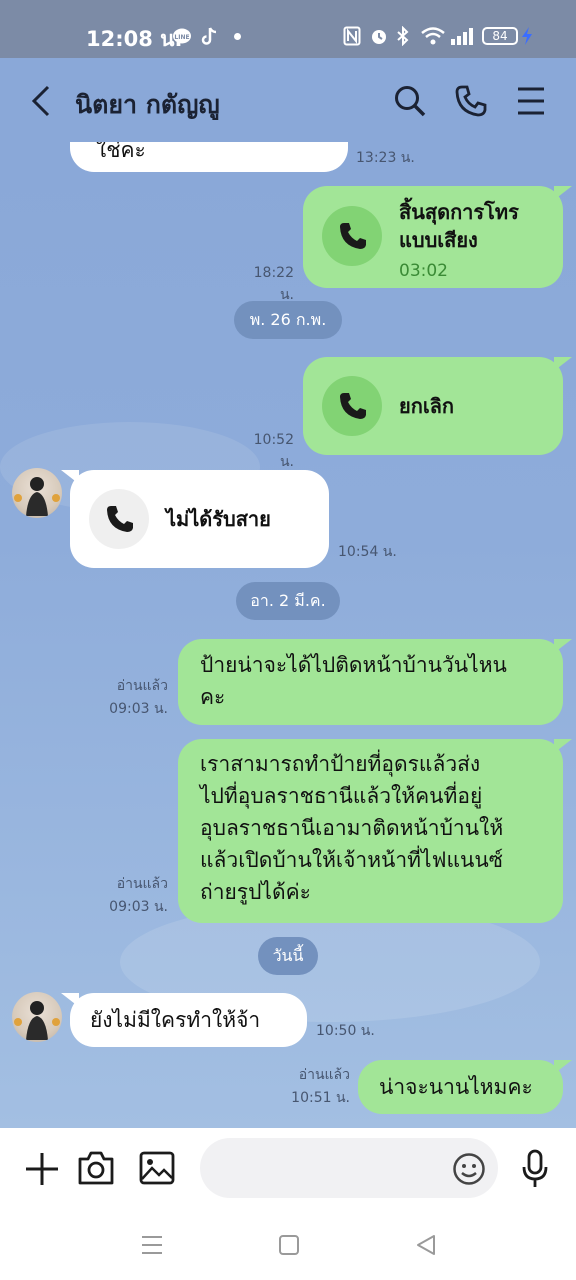 The height and width of the screenshot is (1280, 576). I want to click on call-status-title: ไม่ได้รับสาย, so click(218, 519).